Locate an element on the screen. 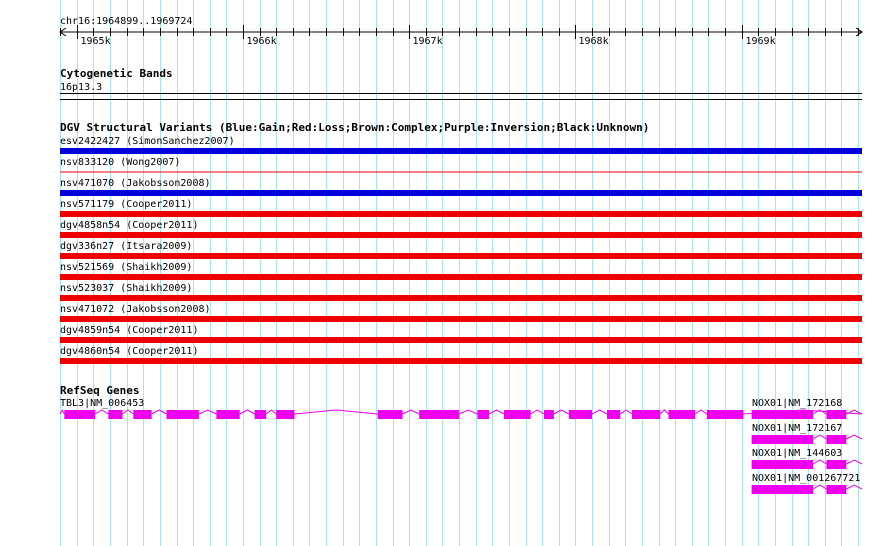 The height and width of the screenshot is (546, 890). variant-label: nsv471072 (Jakobsson2008) is located at coordinates (135, 309).